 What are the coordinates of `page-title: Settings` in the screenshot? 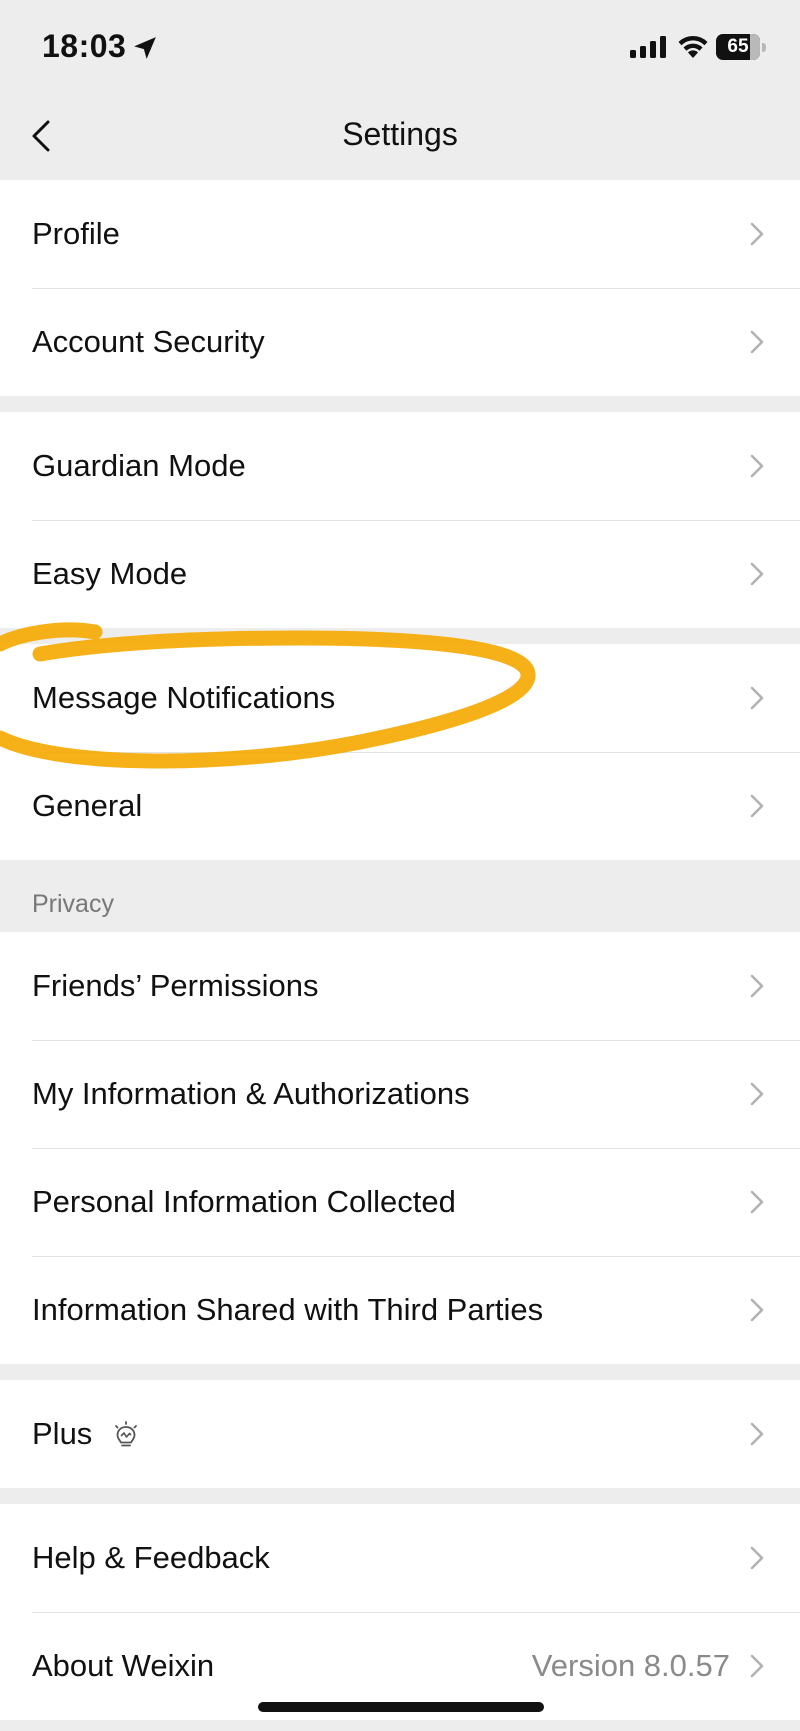 It's located at (400, 134).